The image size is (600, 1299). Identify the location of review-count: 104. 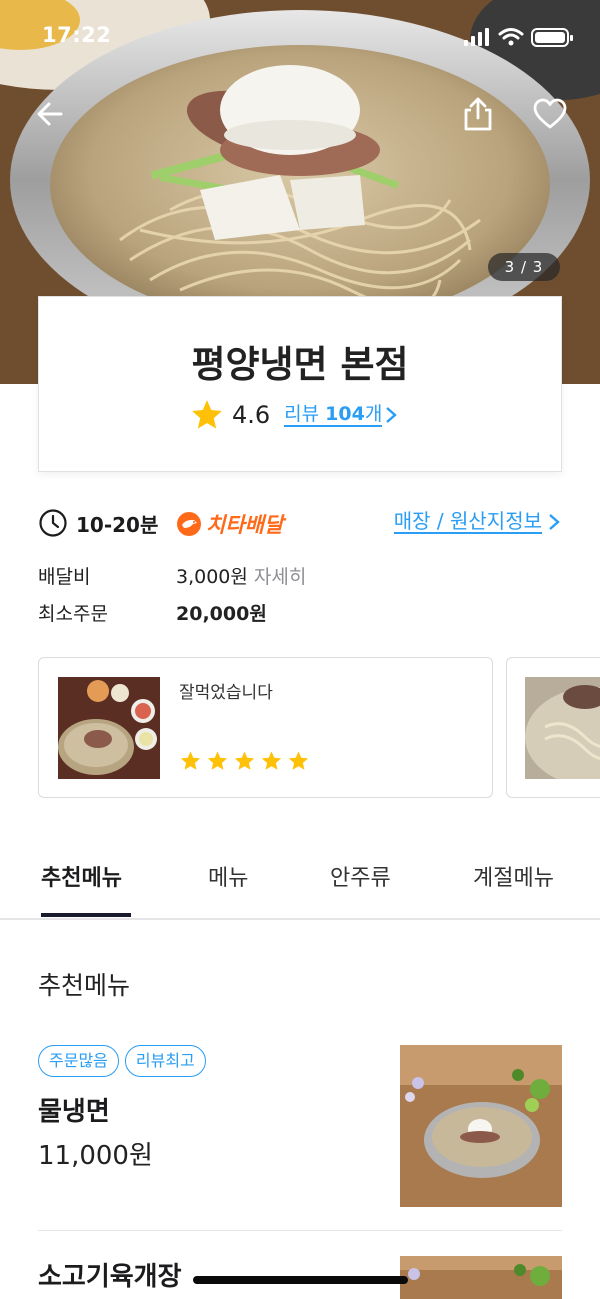
(345, 414).